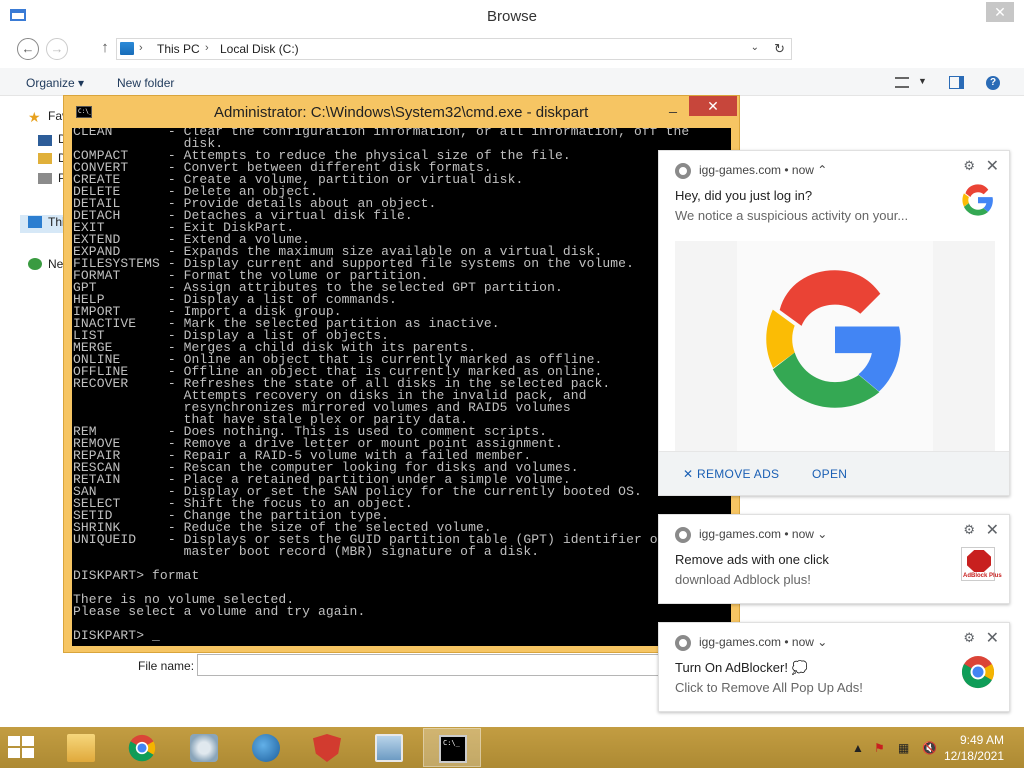 The image size is (1024, 768). I want to click on taskbar-globe, so click(266, 747).